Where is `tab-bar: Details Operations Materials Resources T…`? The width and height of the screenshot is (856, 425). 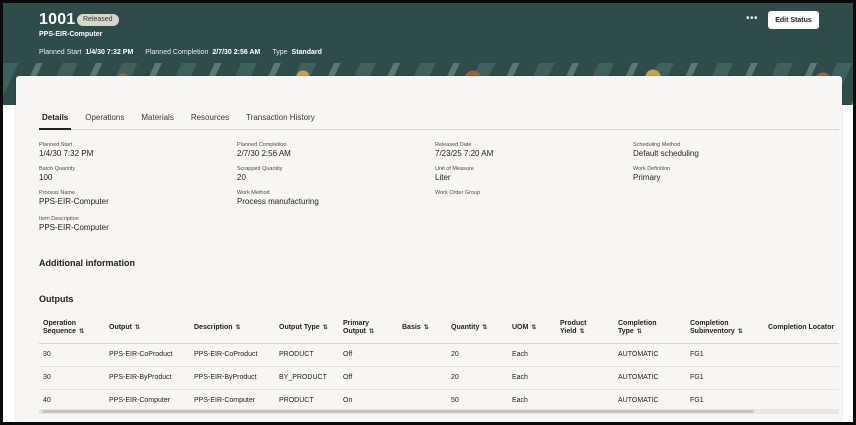 tab-bar: Details Operations Materials Resources T… is located at coordinates (439, 121).